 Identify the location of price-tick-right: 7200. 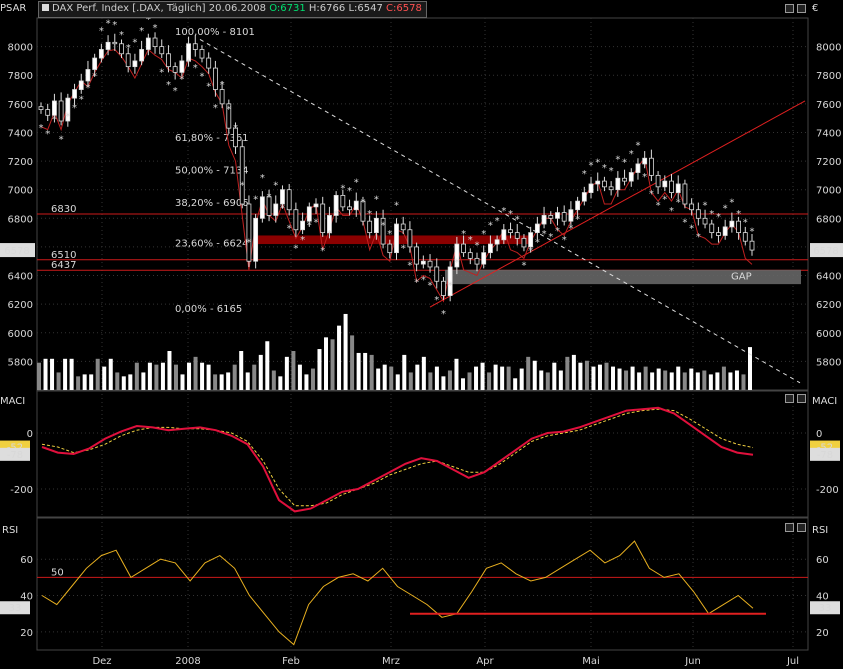
(828, 162).